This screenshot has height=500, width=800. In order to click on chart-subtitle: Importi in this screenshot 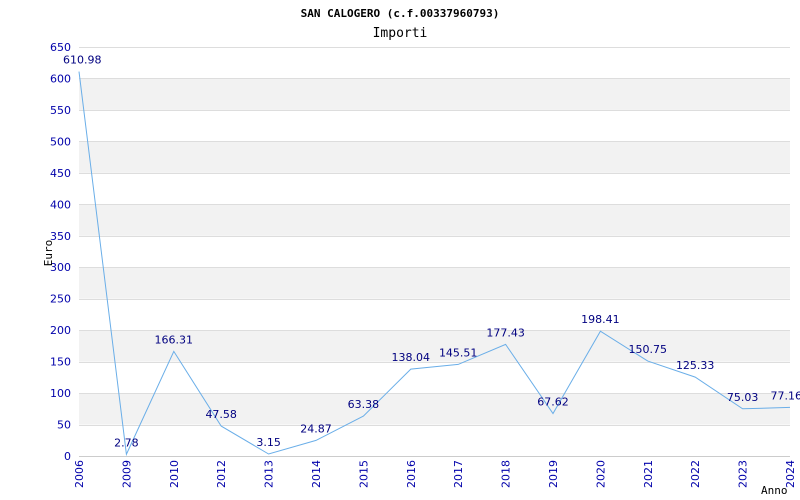, I will do `click(400, 33)`.